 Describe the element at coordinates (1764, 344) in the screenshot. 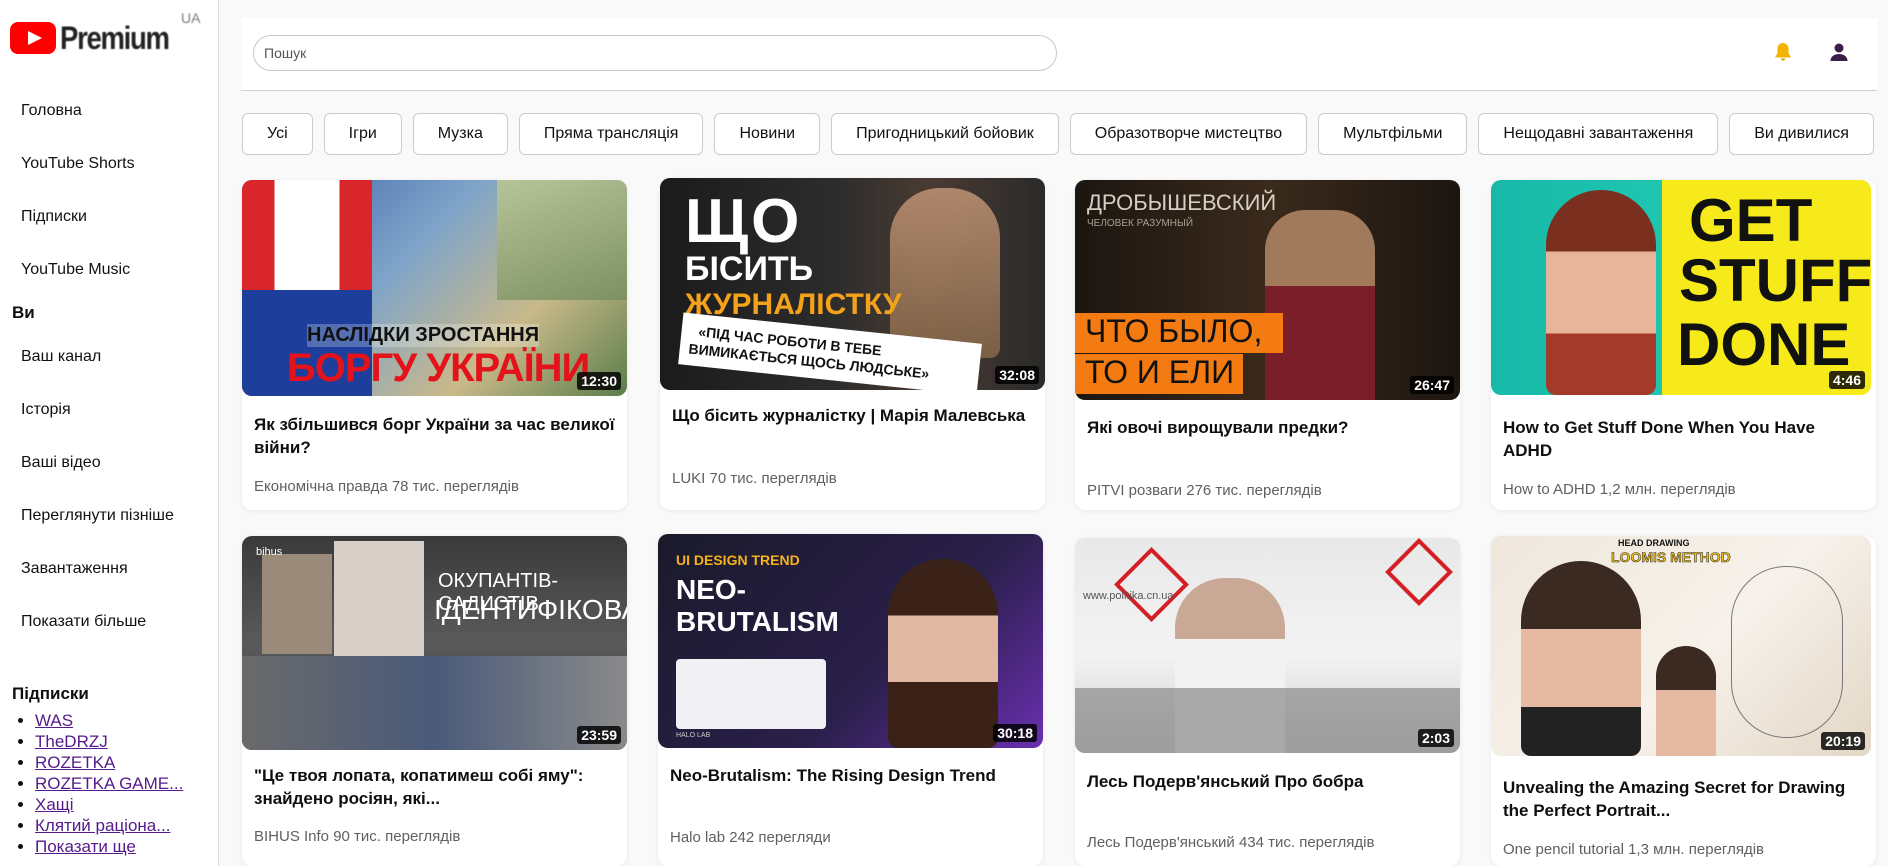

I see `thumbnail-text: DONE` at that location.